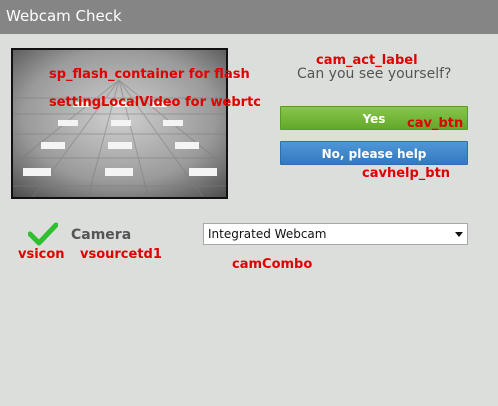 This screenshot has width=498, height=406. What do you see at coordinates (406, 173) in the screenshot?
I see `annotation-cavhelp-btn: cavhelp_btn` at bounding box center [406, 173].